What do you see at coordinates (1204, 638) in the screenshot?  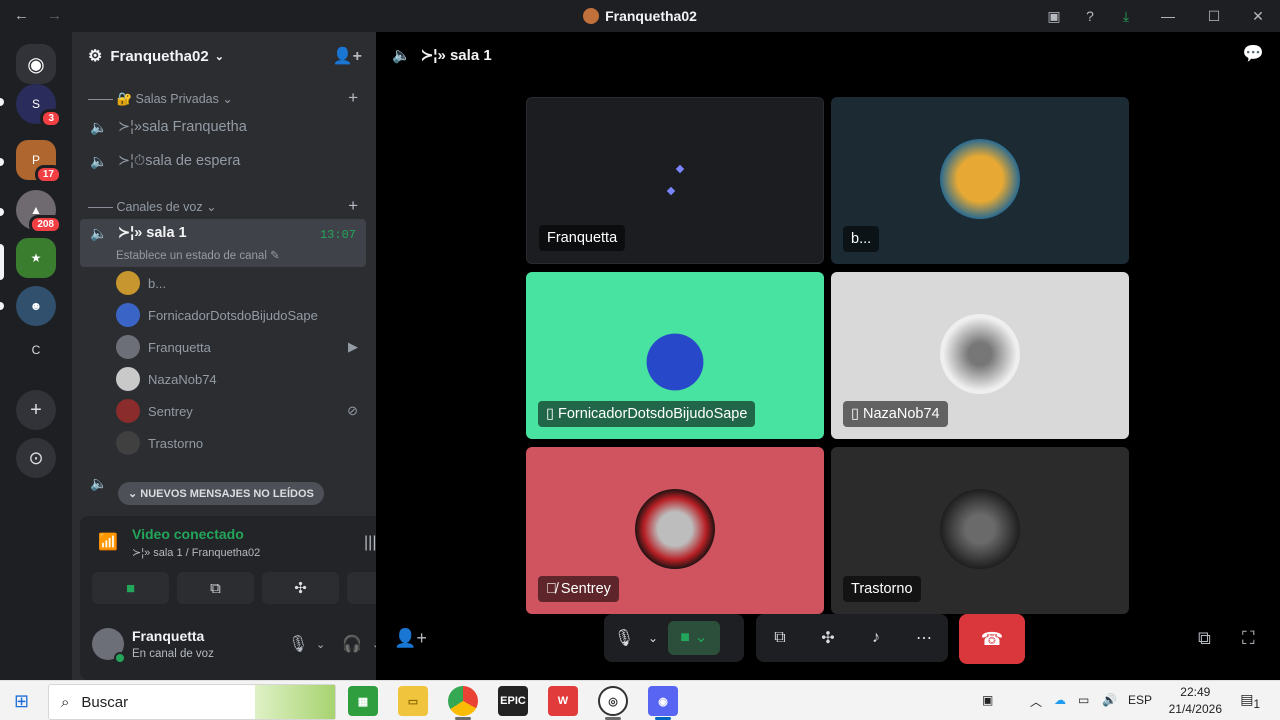 I see `popout-icon: ⧉` at bounding box center [1204, 638].